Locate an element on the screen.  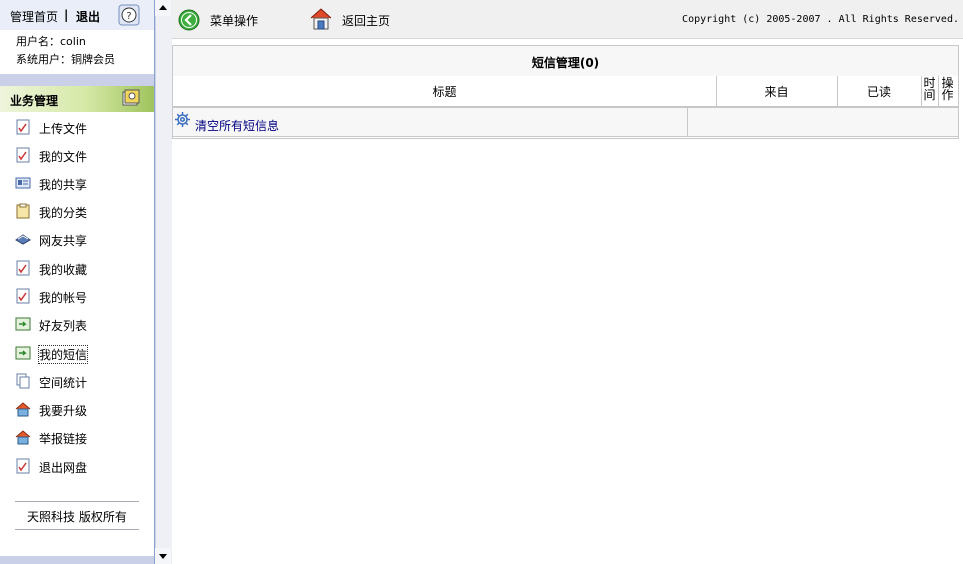
table-title: 短信管理(0) is located at coordinates (565, 63).